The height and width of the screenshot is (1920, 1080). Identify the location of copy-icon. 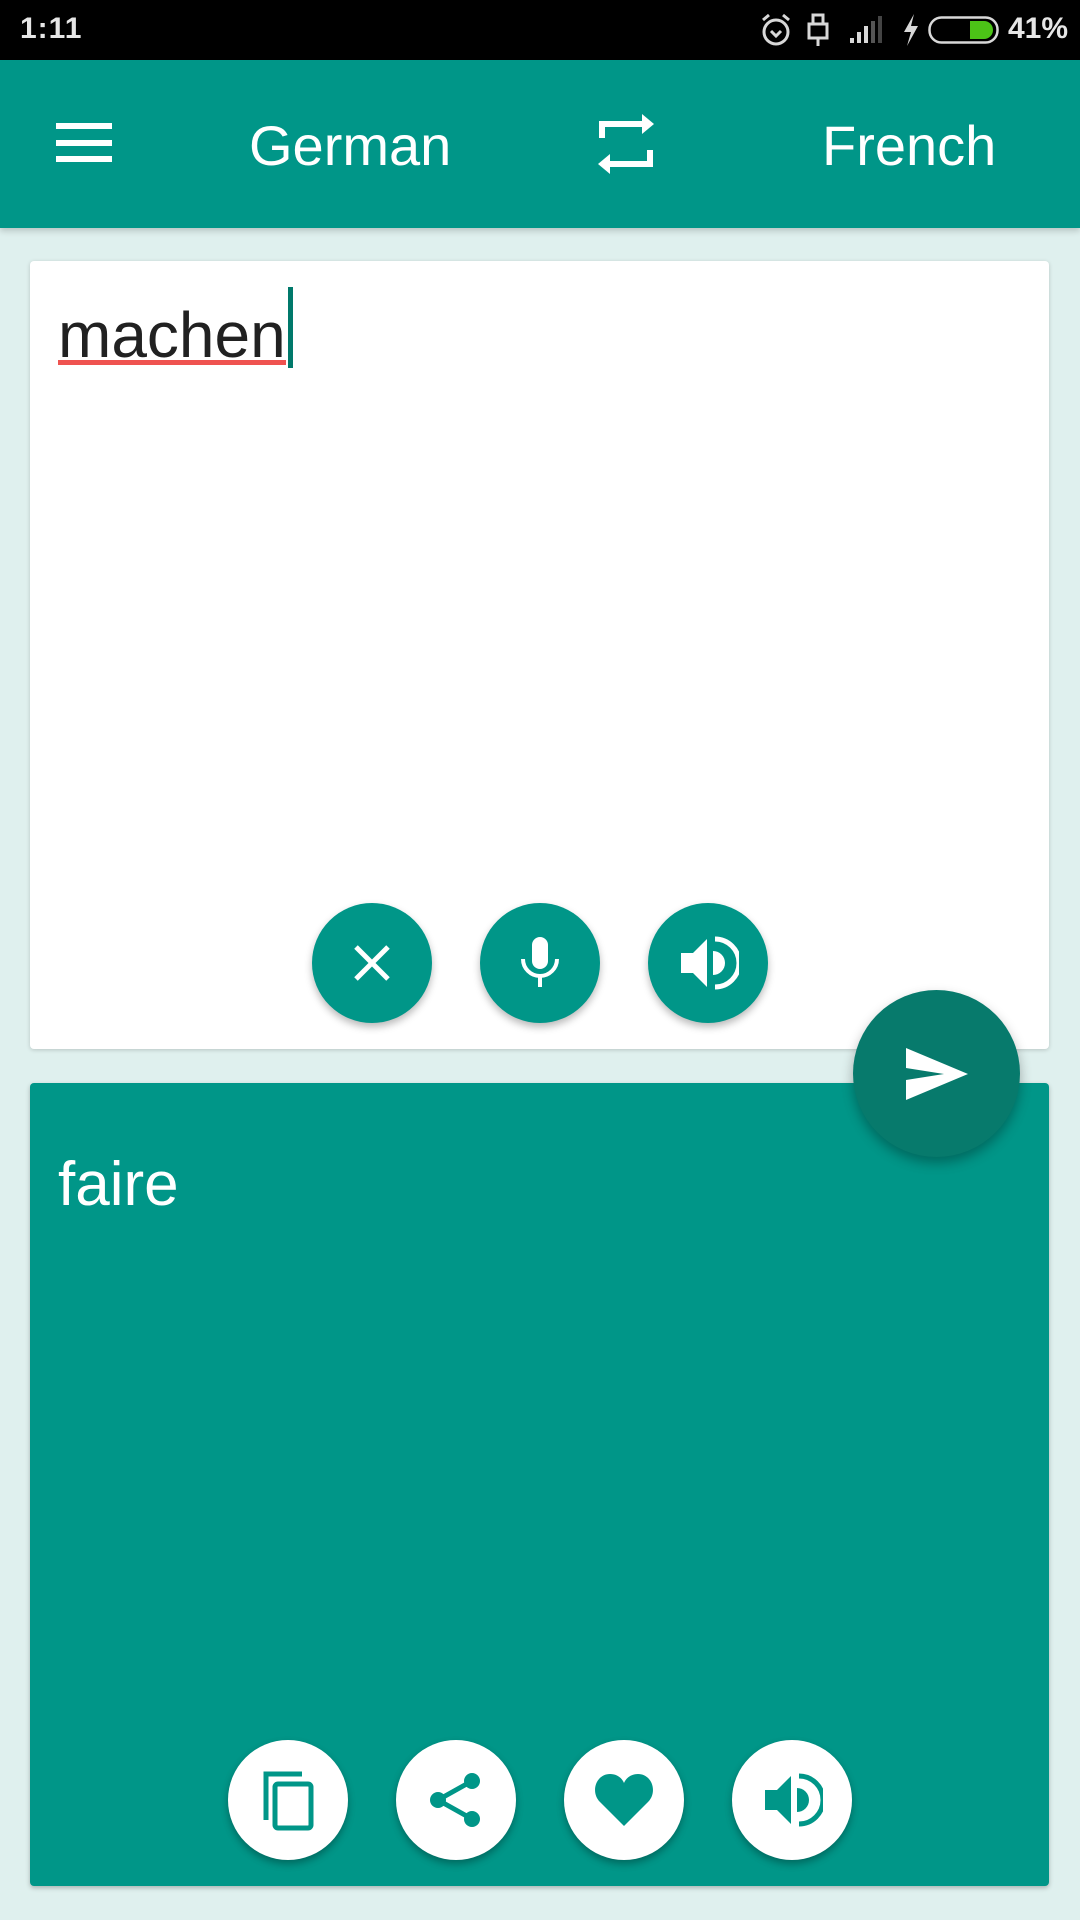
(288, 1801).